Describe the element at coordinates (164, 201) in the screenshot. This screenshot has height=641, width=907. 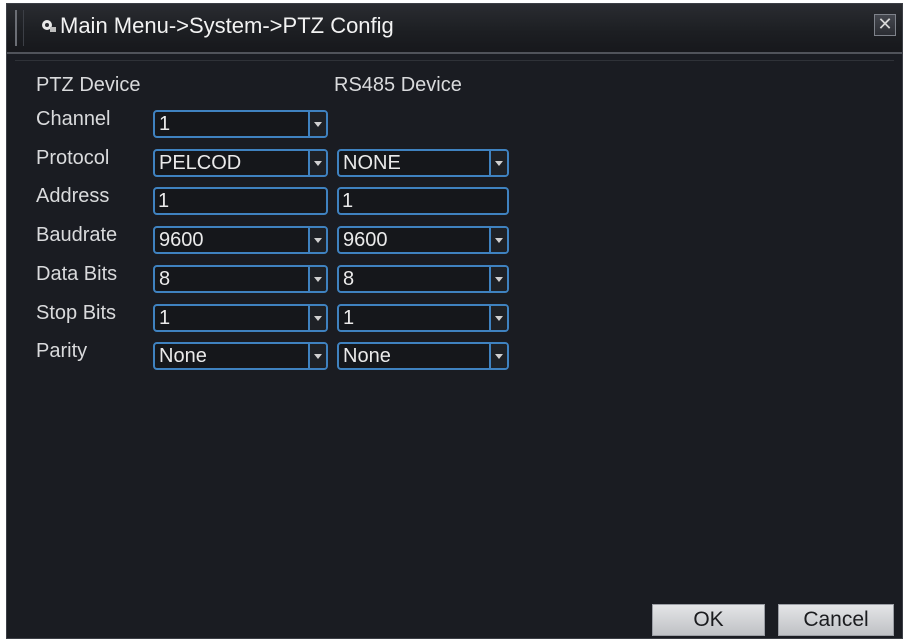
I see `ptz-address-value: 1` at that location.